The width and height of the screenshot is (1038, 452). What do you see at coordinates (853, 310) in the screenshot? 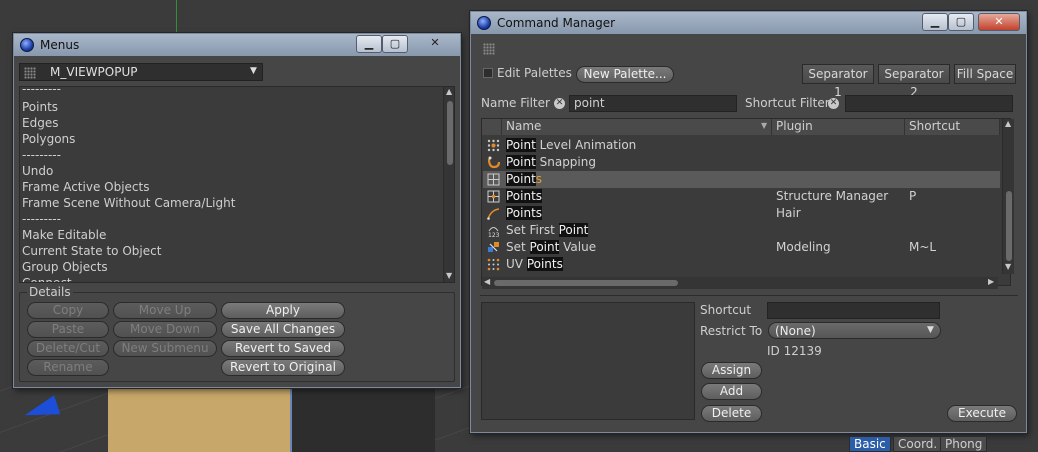
I see `shortcut-input` at bounding box center [853, 310].